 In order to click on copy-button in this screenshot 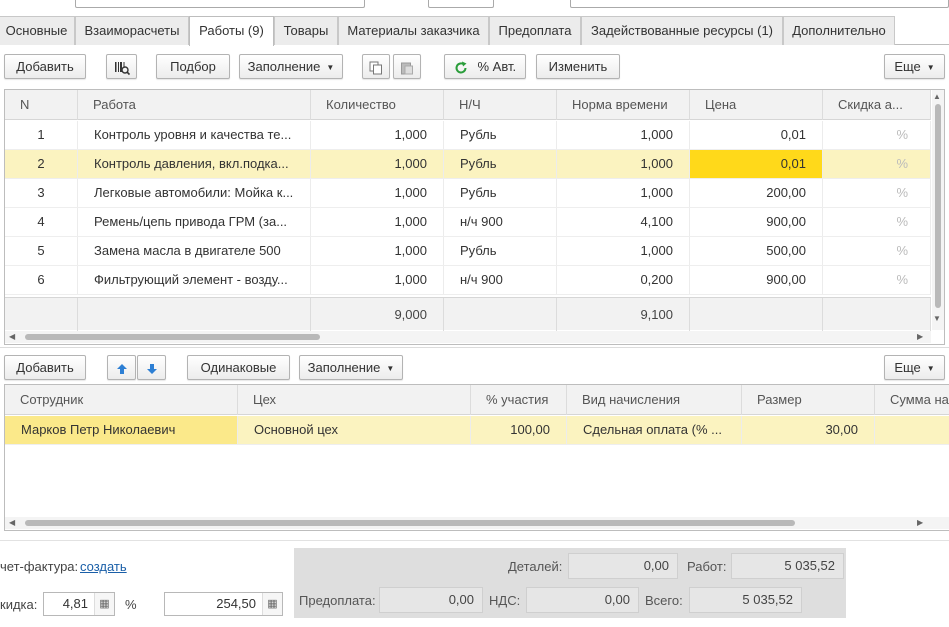, I will do `click(376, 66)`.